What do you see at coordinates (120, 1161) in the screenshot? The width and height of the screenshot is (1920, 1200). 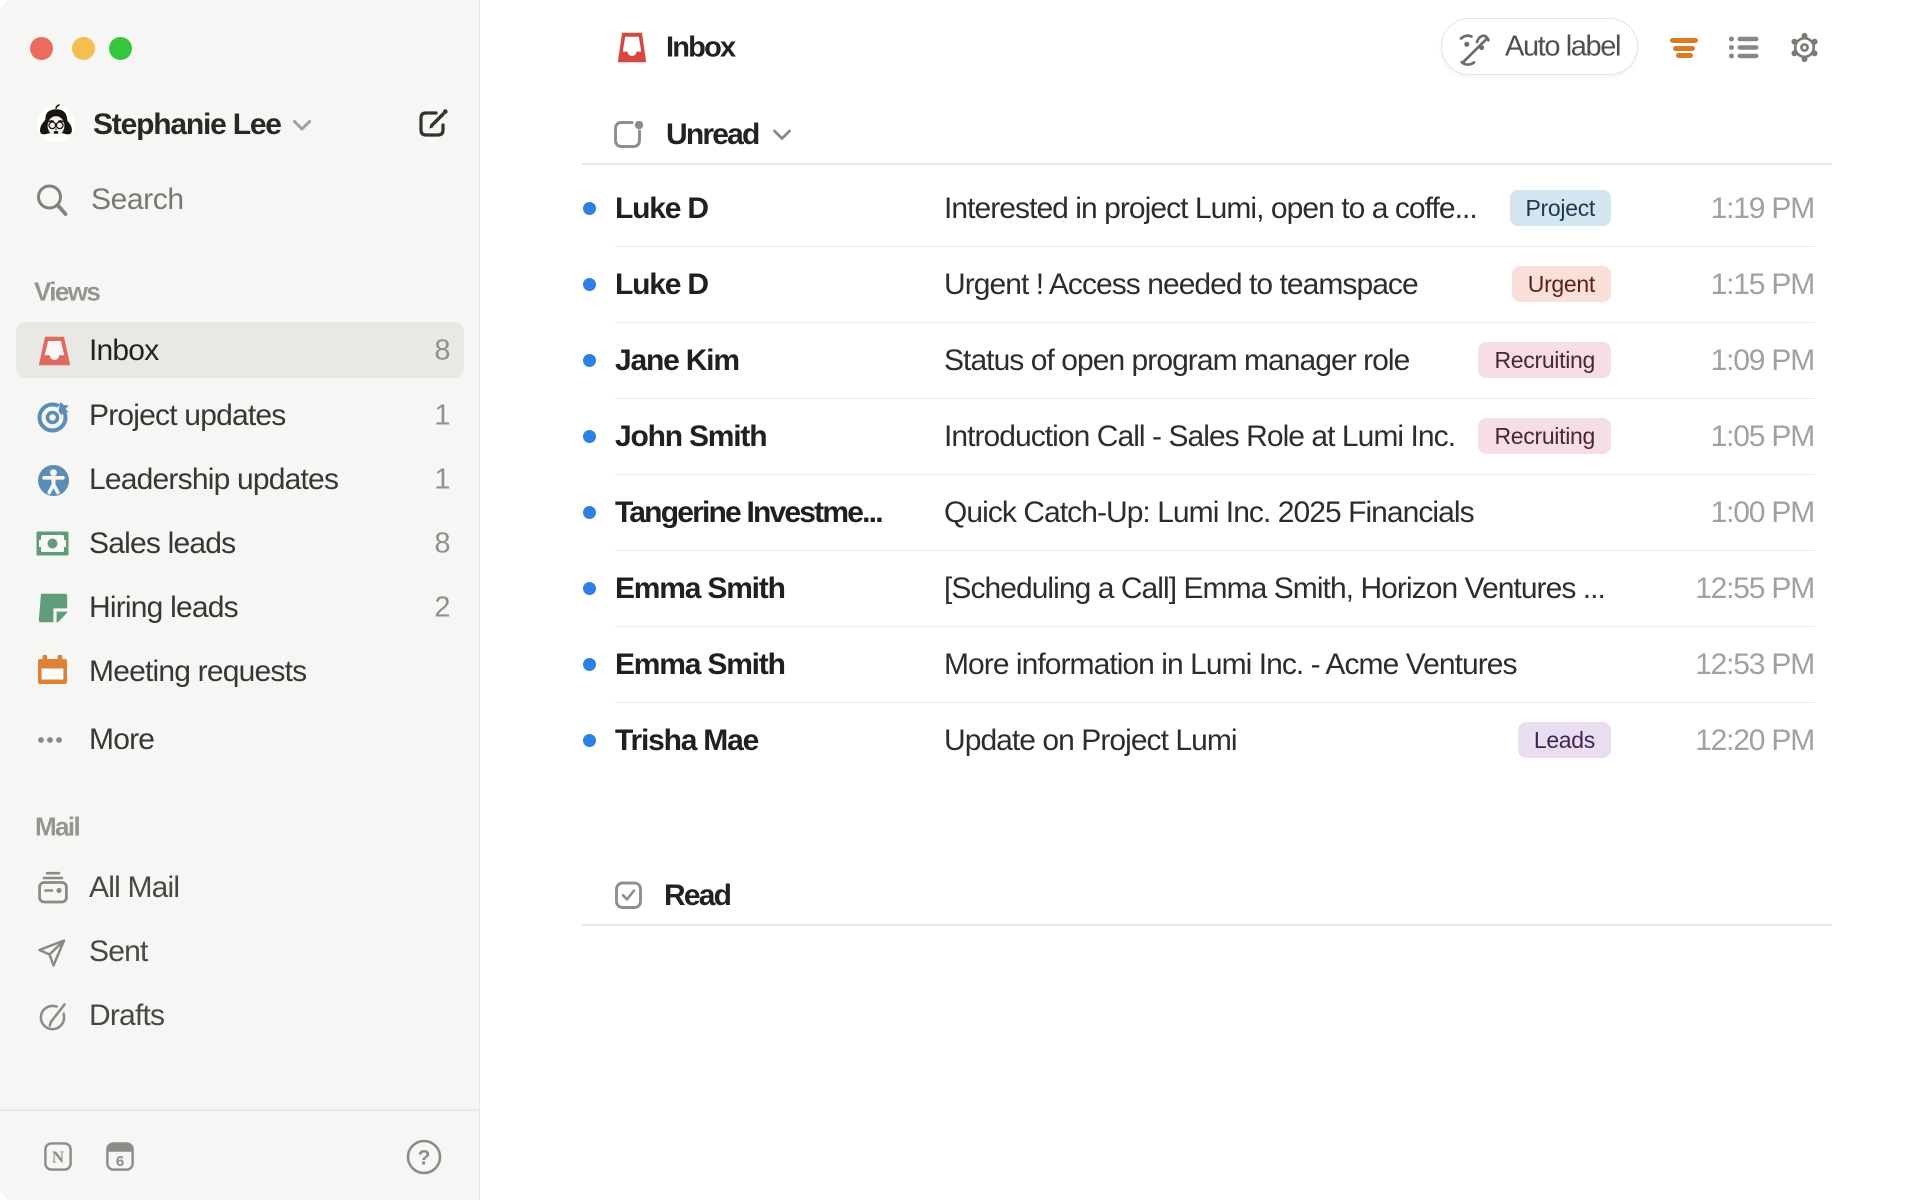 I see `svg-text: 6` at bounding box center [120, 1161].